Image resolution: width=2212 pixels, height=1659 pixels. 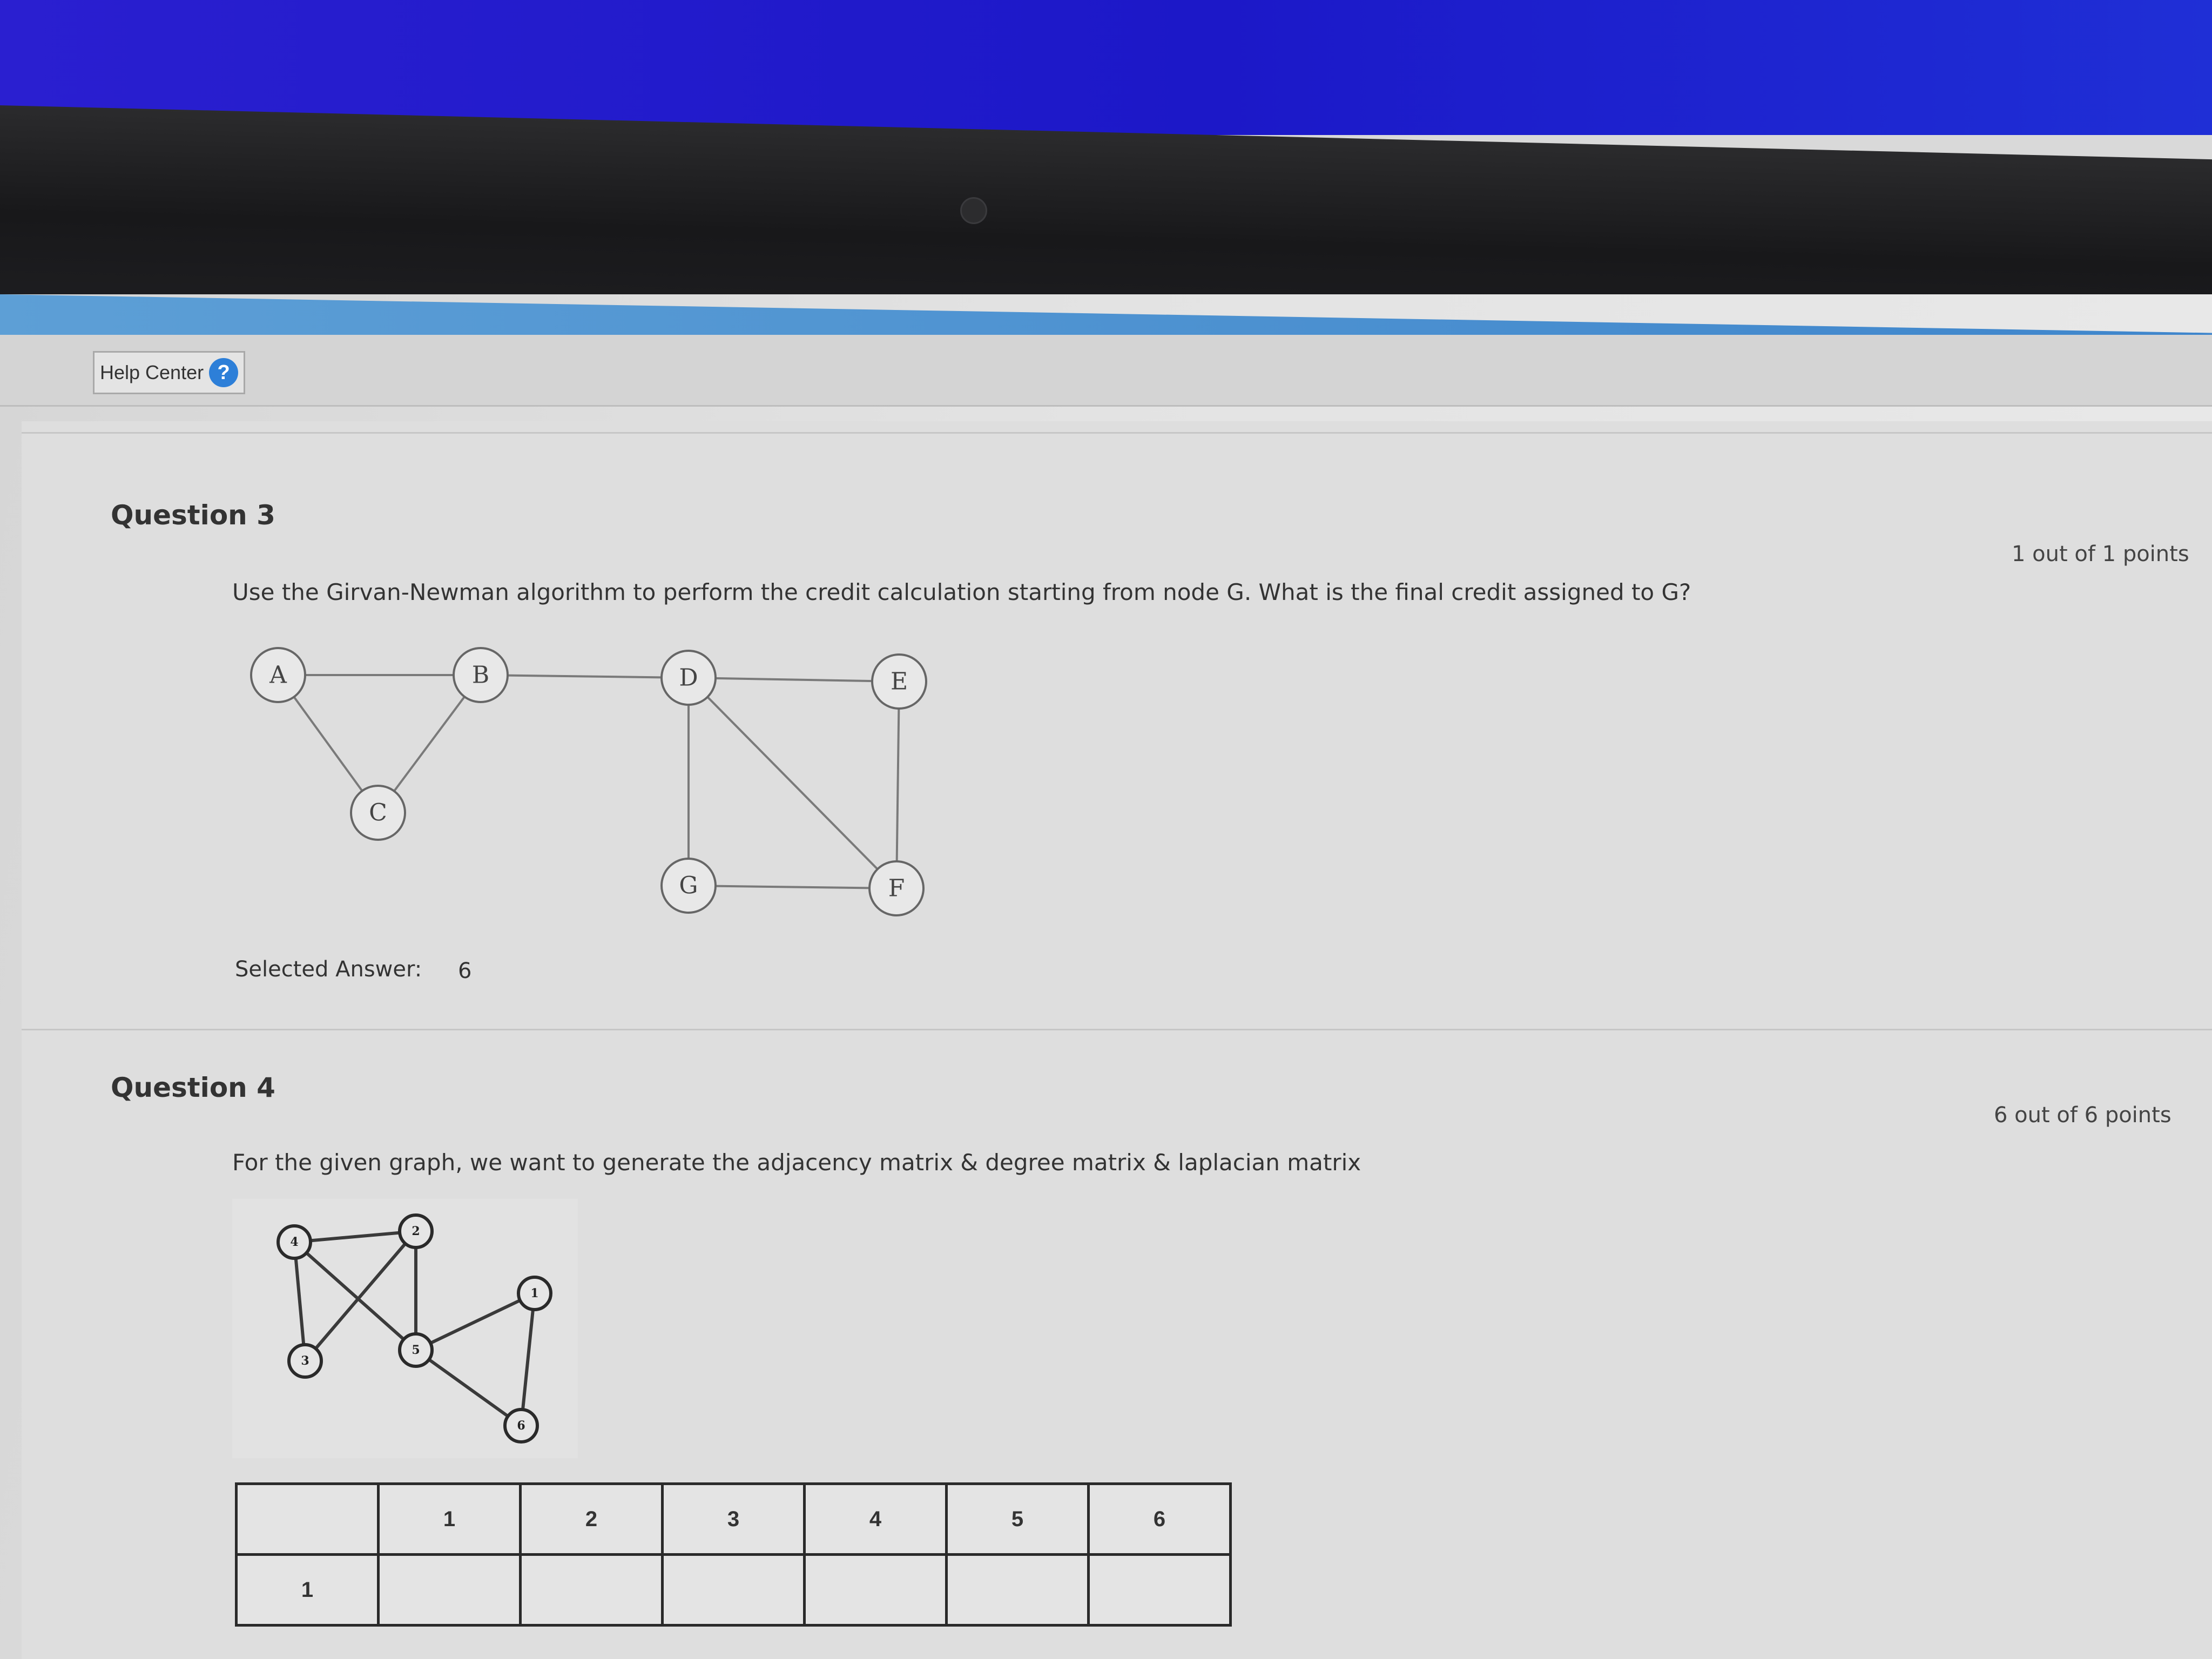 What do you see at coordinates (1159, 1519) in the screenshot?
I see `column-header: 6` at bounding box center [1159, 1519].